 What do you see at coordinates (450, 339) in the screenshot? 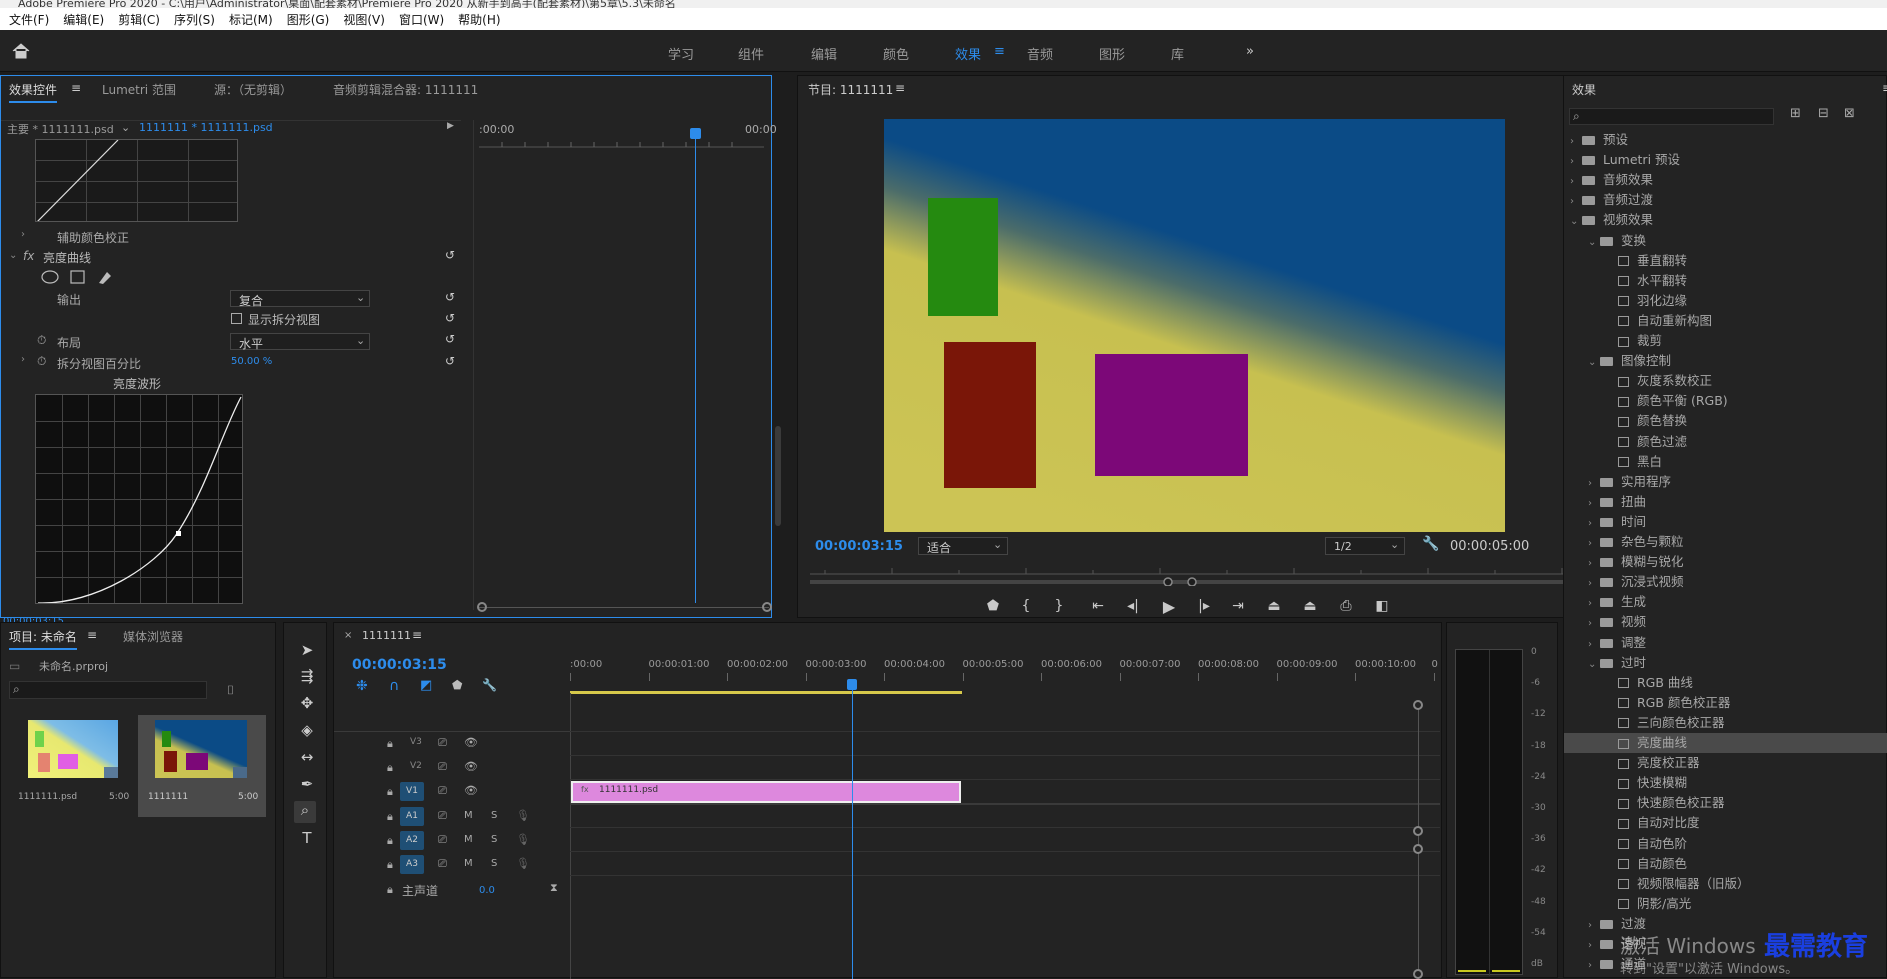
I see `reset-layout-icon: ↺` at bounding box center [450, 339].